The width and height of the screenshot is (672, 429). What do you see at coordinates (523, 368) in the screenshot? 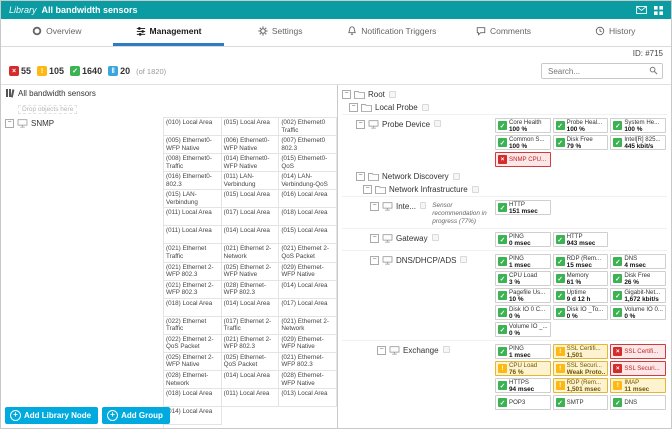
I see `sensor-chip: ! CPU Load 76 %` at bounding box center [523, 368].